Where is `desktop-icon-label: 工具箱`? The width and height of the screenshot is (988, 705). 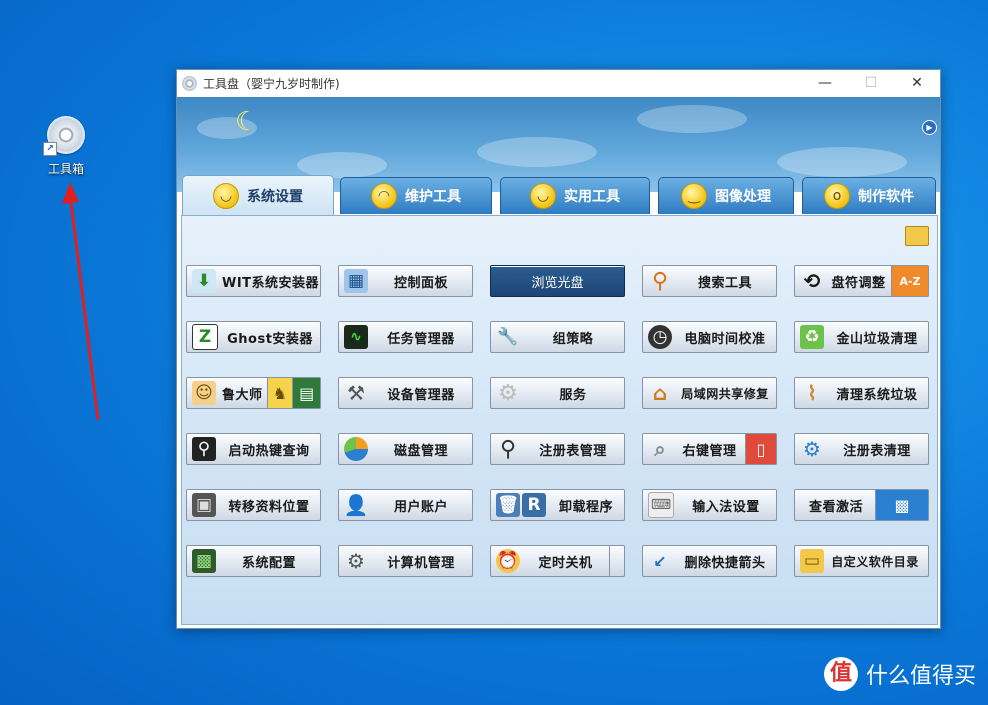 desktop-icon-label: 工具箱 is located at coordinates (65, 169).